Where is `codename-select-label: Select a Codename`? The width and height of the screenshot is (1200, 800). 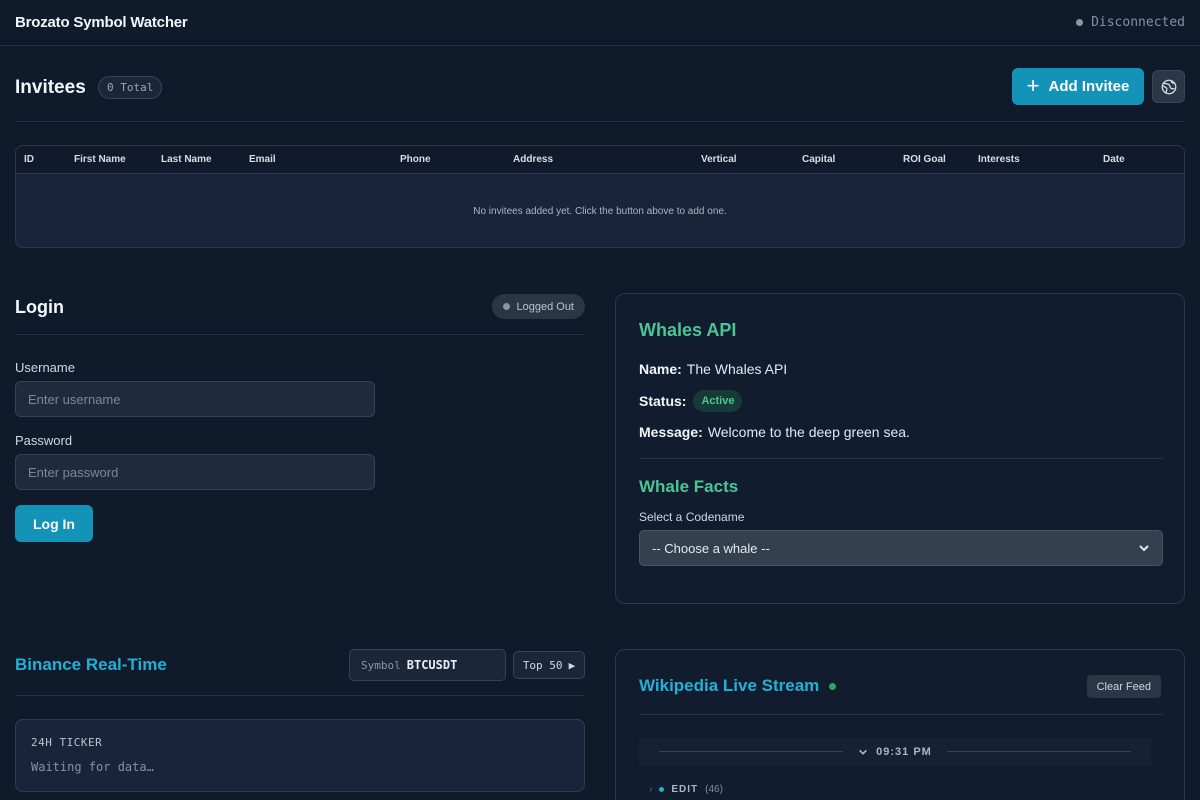 codename-select-label: Select a Codename is located at coordinates (692, 517).